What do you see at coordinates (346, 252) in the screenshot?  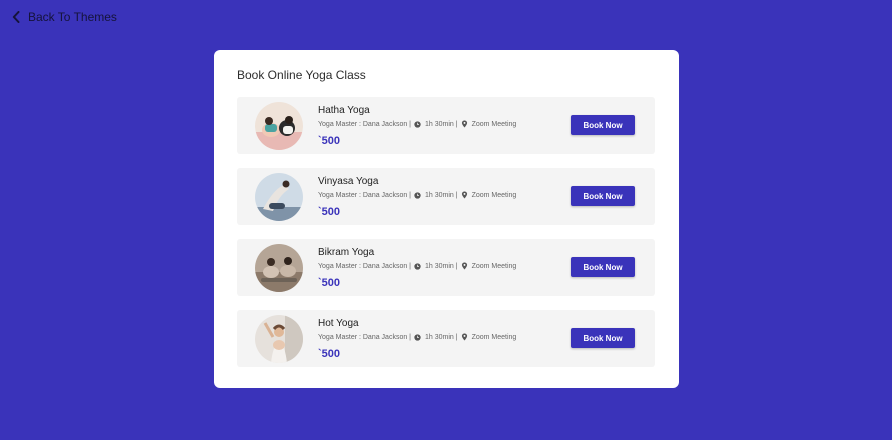 I see `class-name: Bikram Yoga` at bounding box center [346, 252].